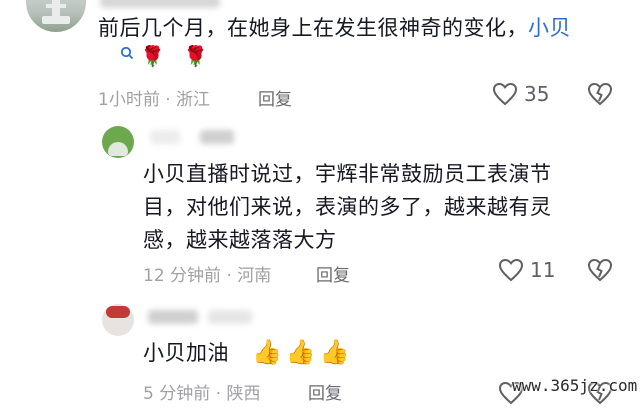 The width and height of the screenshot is (640, 409). I want to click on comment-location: 浙江, so click(193, 100).